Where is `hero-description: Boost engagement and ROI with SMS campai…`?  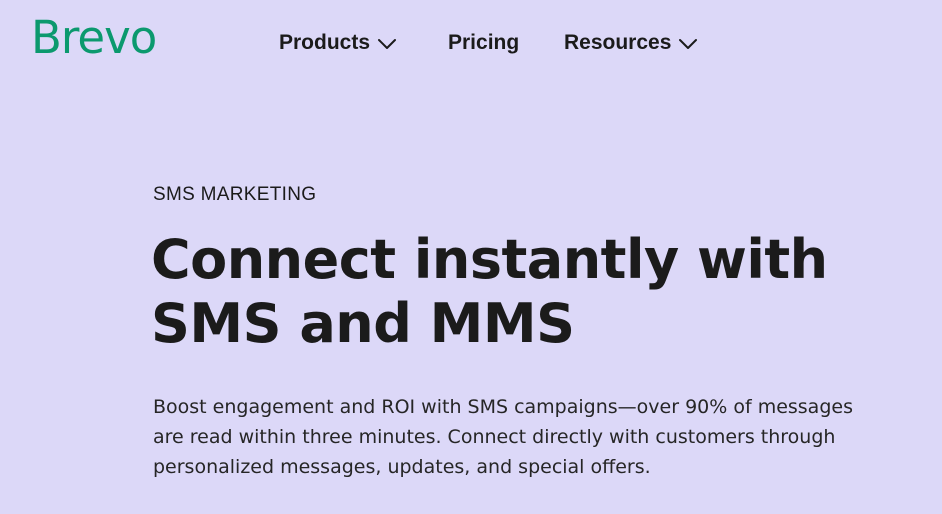
hero-description: Boost engagement and ROI with SMS campai… is located at coordinates (503, 437).